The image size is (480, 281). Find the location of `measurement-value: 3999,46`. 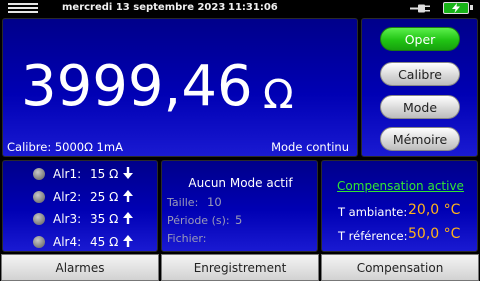

measurement-value: 3999,46 is located at coordinates (137, 86).